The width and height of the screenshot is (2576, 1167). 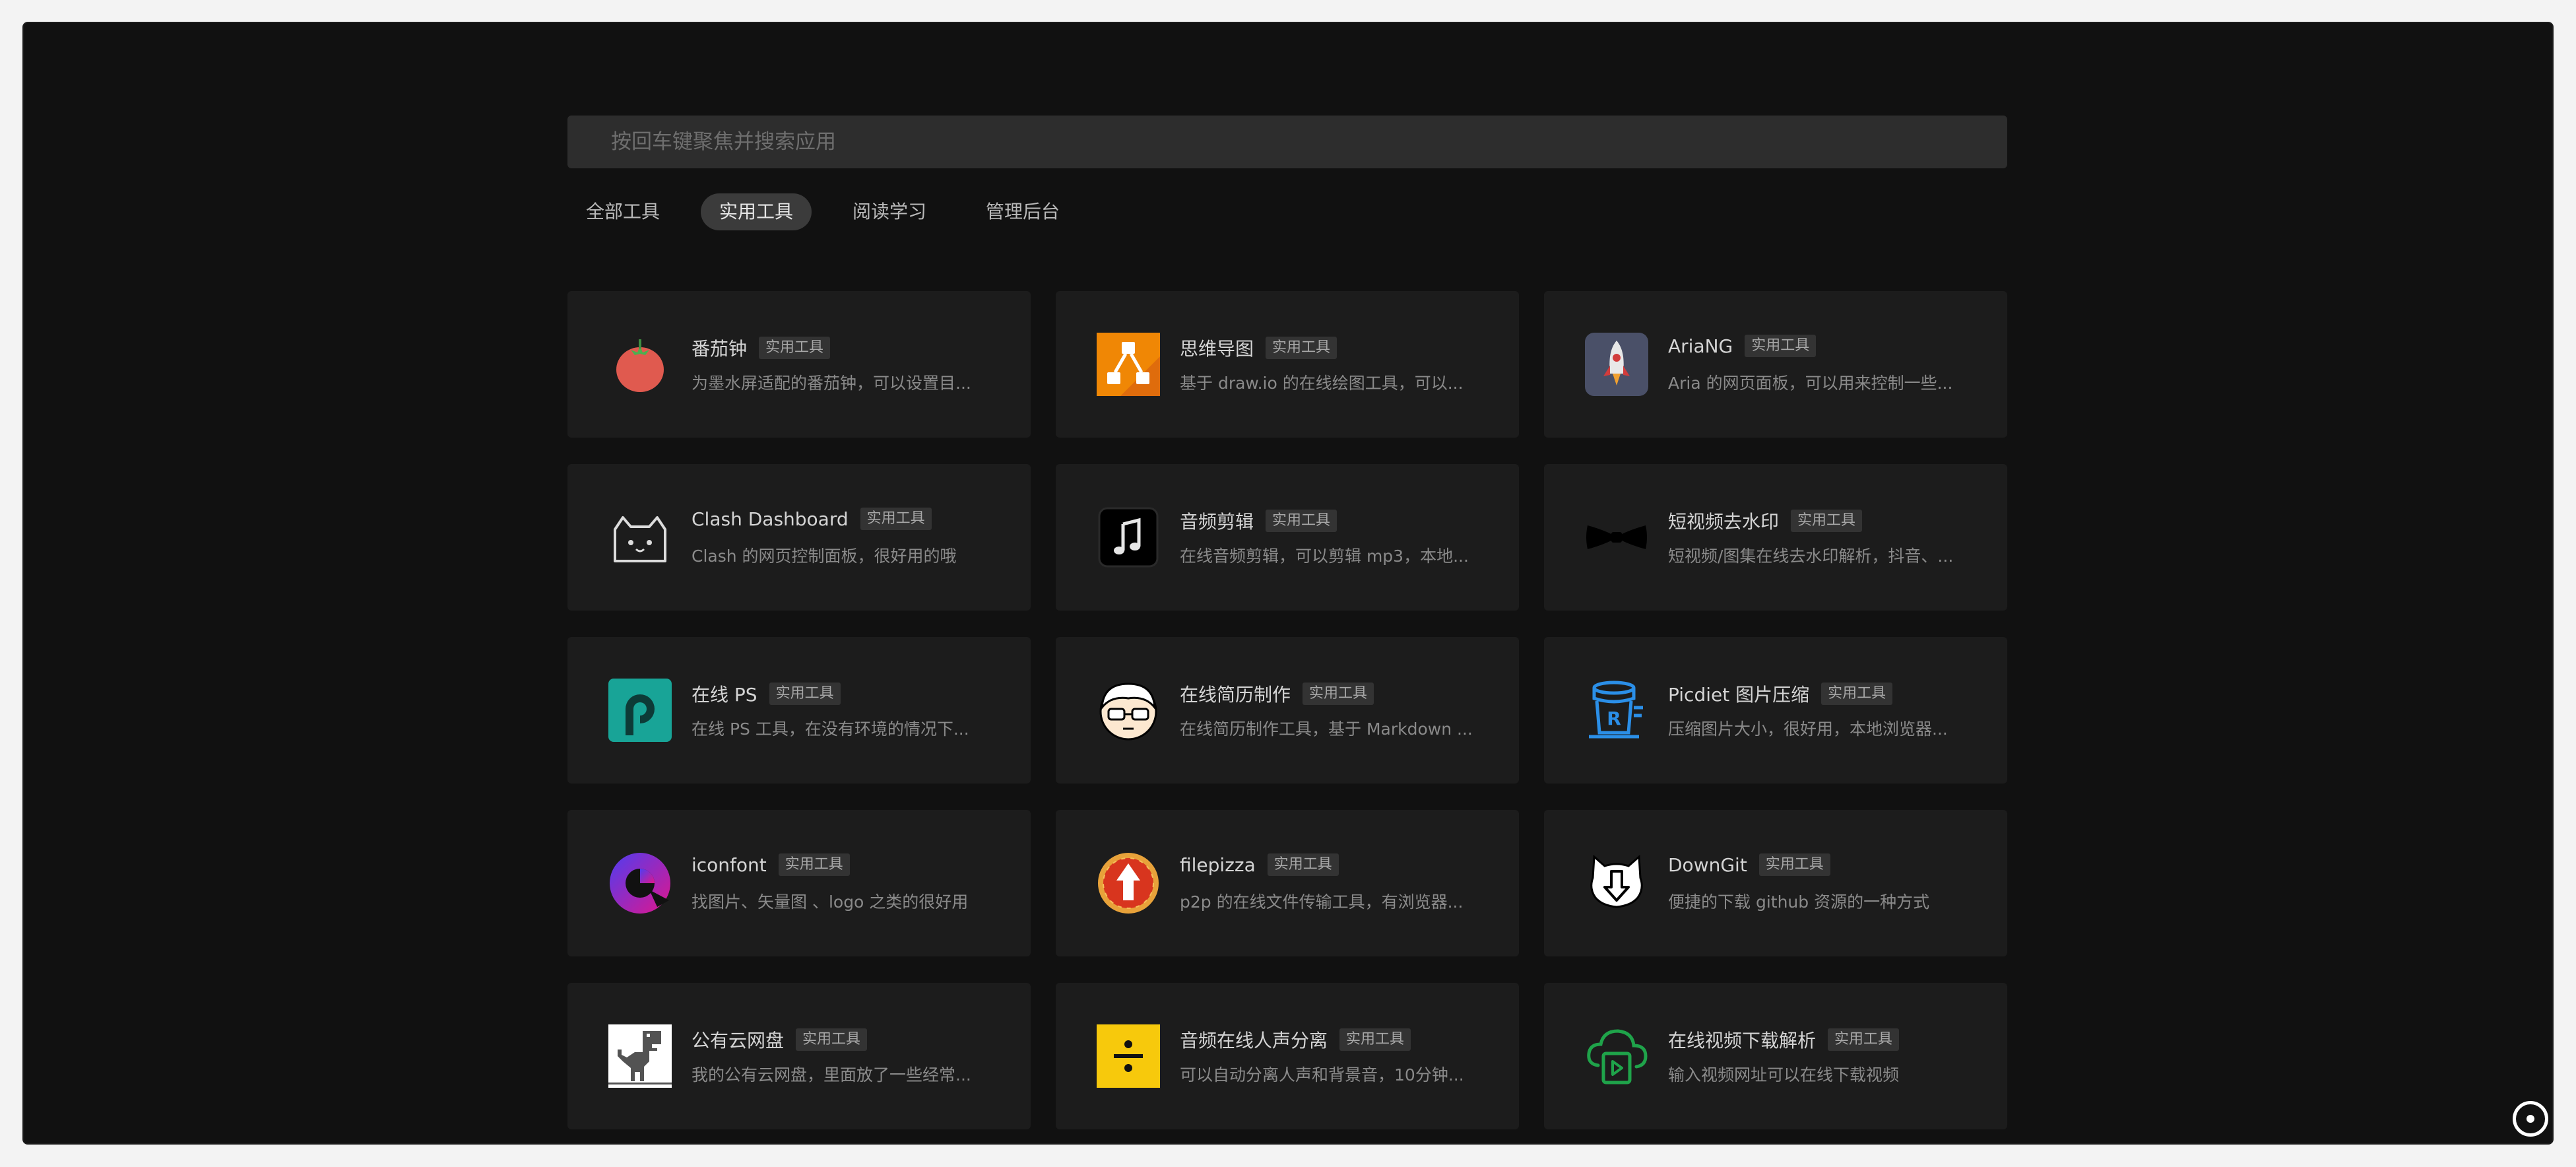 What do you see at coordinates (799, 883) in the screenshot?
I see `app-card-iconfont: iconfont 实用工具 找图片、矢量图 、logo 之类的很好用` at bounding box center [799, 883].